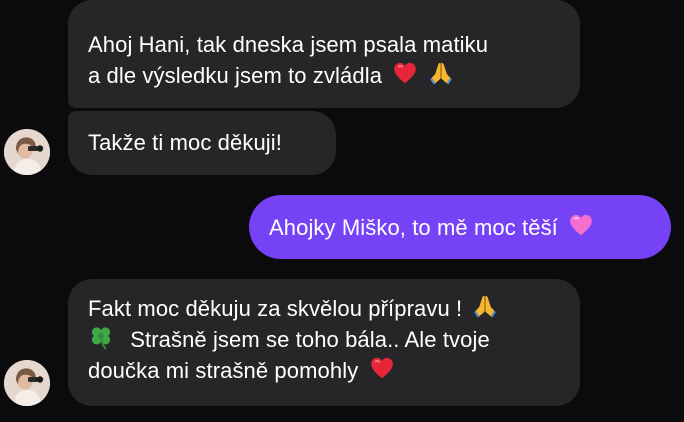 The height and width of the screenshot is (422, 684). What do you see at coordinates (185, 142) in the screenshot?
I see `message-text-line: Takže ti moc děkuji!` at bounding box center [185, 142].